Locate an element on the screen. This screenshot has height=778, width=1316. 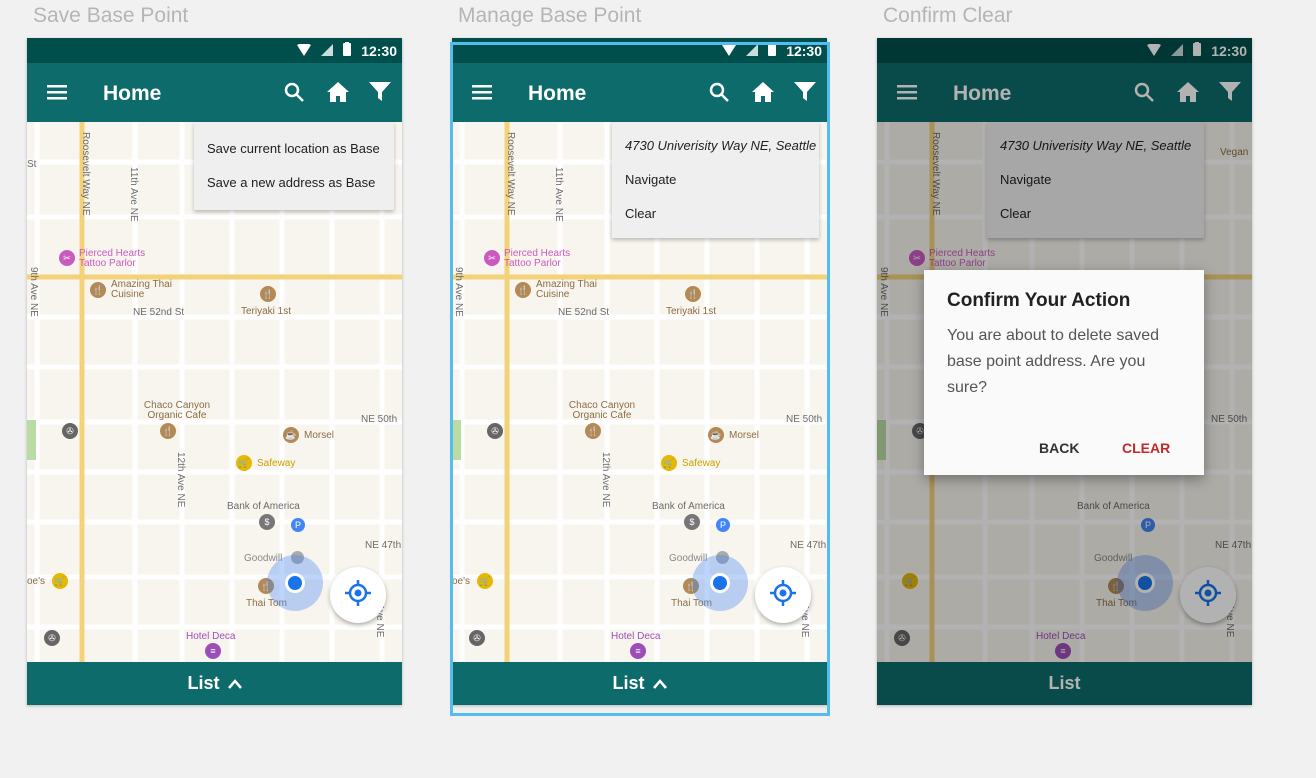
battery-icon is located at coordinates (347, 50).